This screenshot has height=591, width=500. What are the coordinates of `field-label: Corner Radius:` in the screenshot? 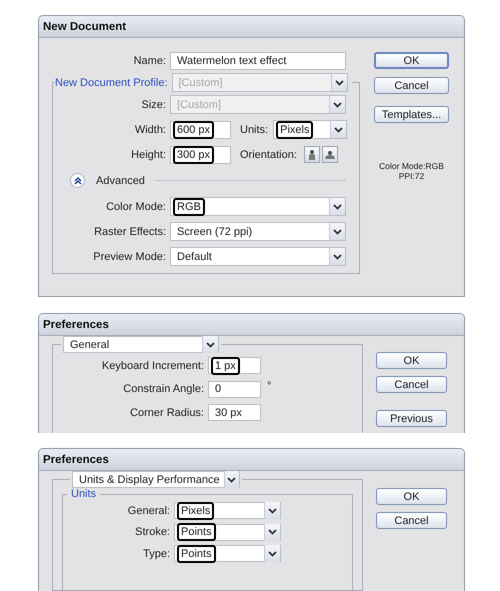 It's located at (167, 412).